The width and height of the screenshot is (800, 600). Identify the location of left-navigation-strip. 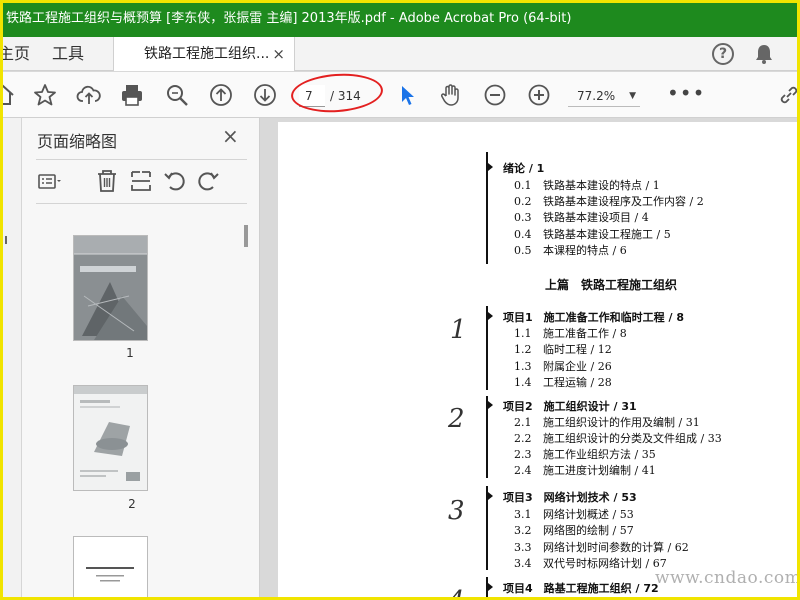
(11, 359).